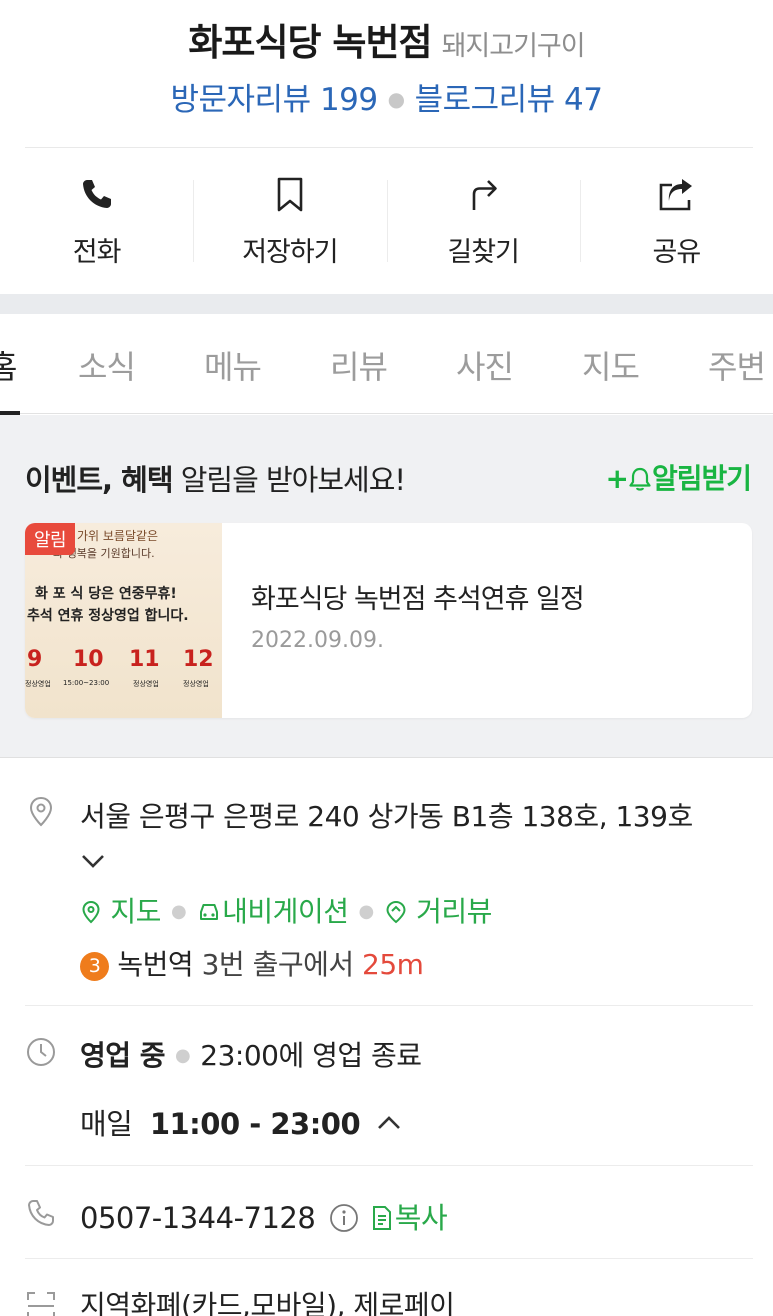 The image size is (773, 1316). Describe the element at coordinates (50, 539) in the screenshot. I see `alert-badge: 알림` at that location.